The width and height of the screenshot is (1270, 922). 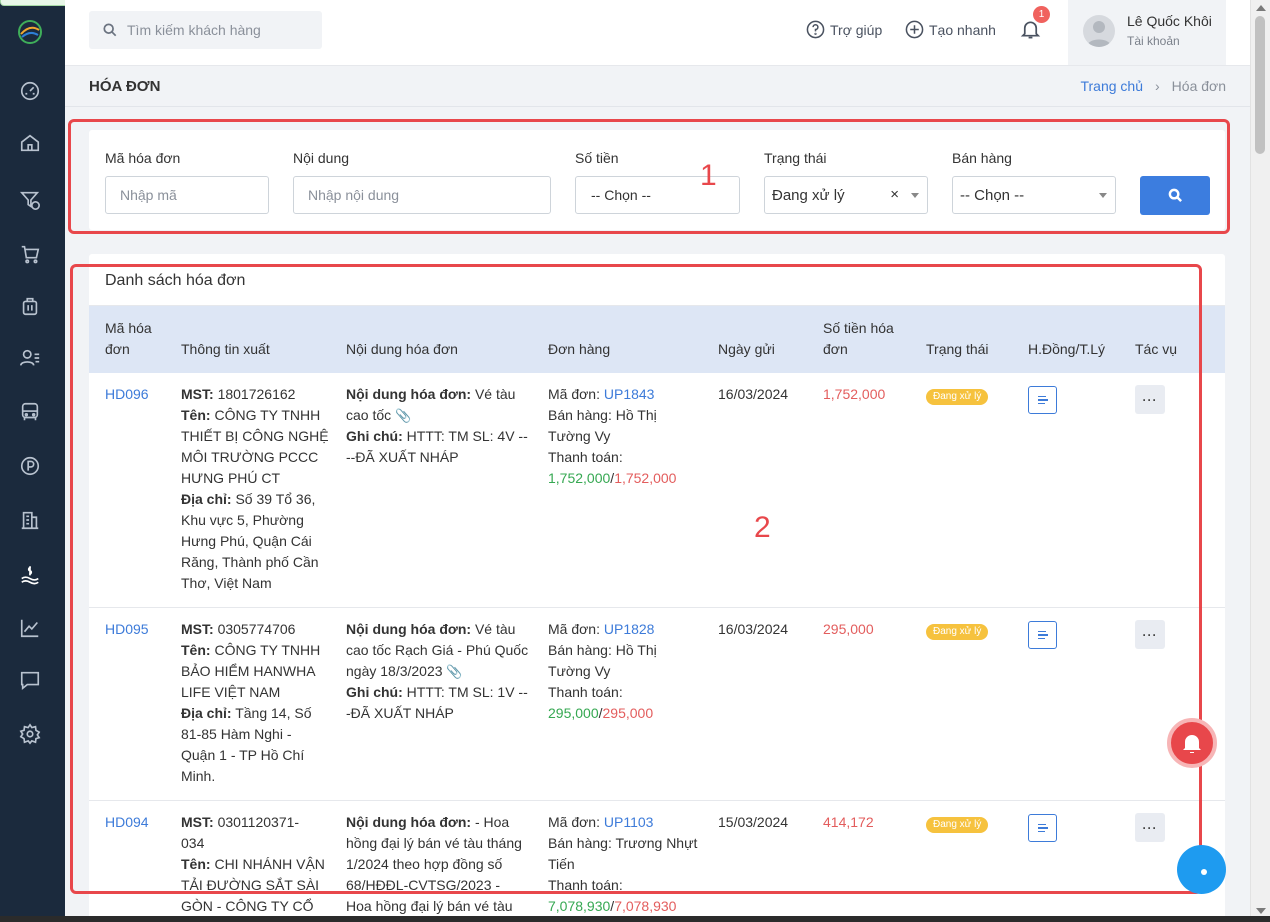 What do you see at coordinates (217, 30) in the screenshot?
I see `search-input` at bounding box center [217, 30].